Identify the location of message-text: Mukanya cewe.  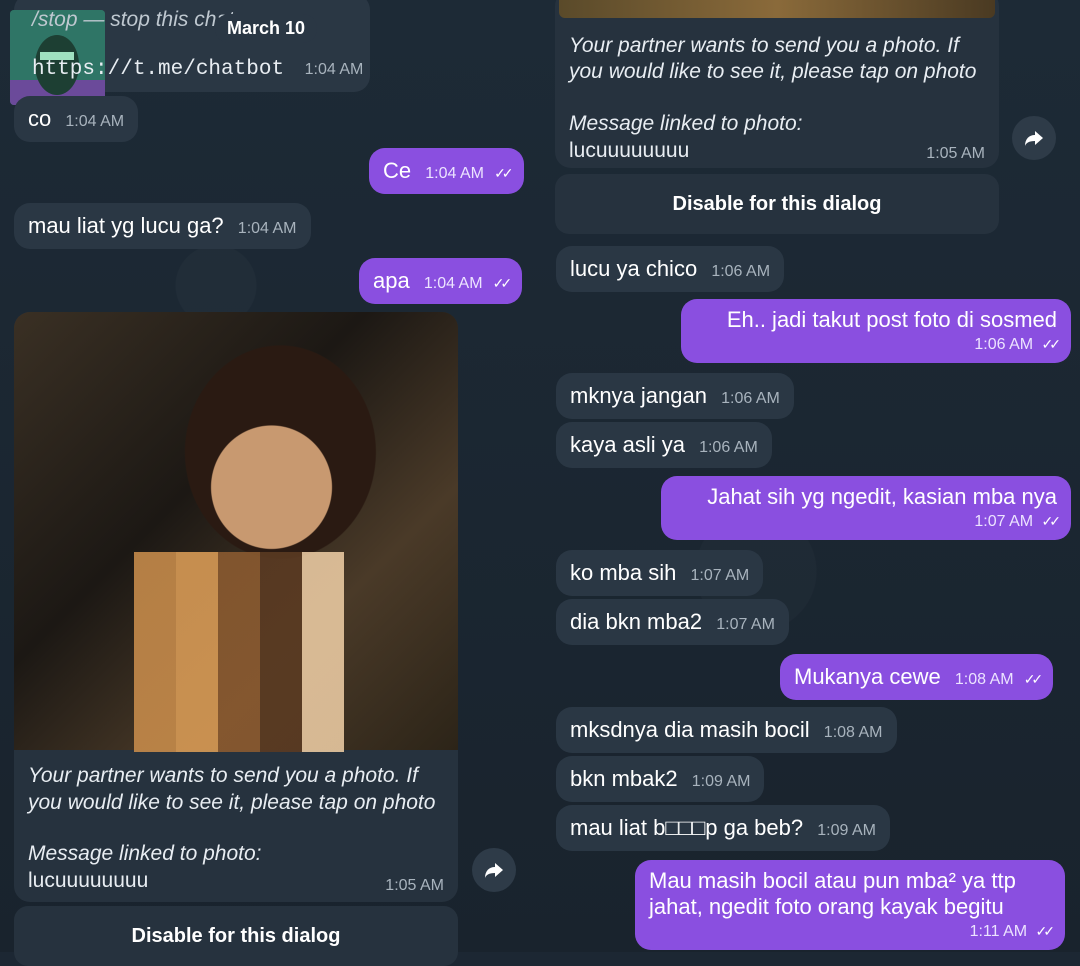
(867, 676).